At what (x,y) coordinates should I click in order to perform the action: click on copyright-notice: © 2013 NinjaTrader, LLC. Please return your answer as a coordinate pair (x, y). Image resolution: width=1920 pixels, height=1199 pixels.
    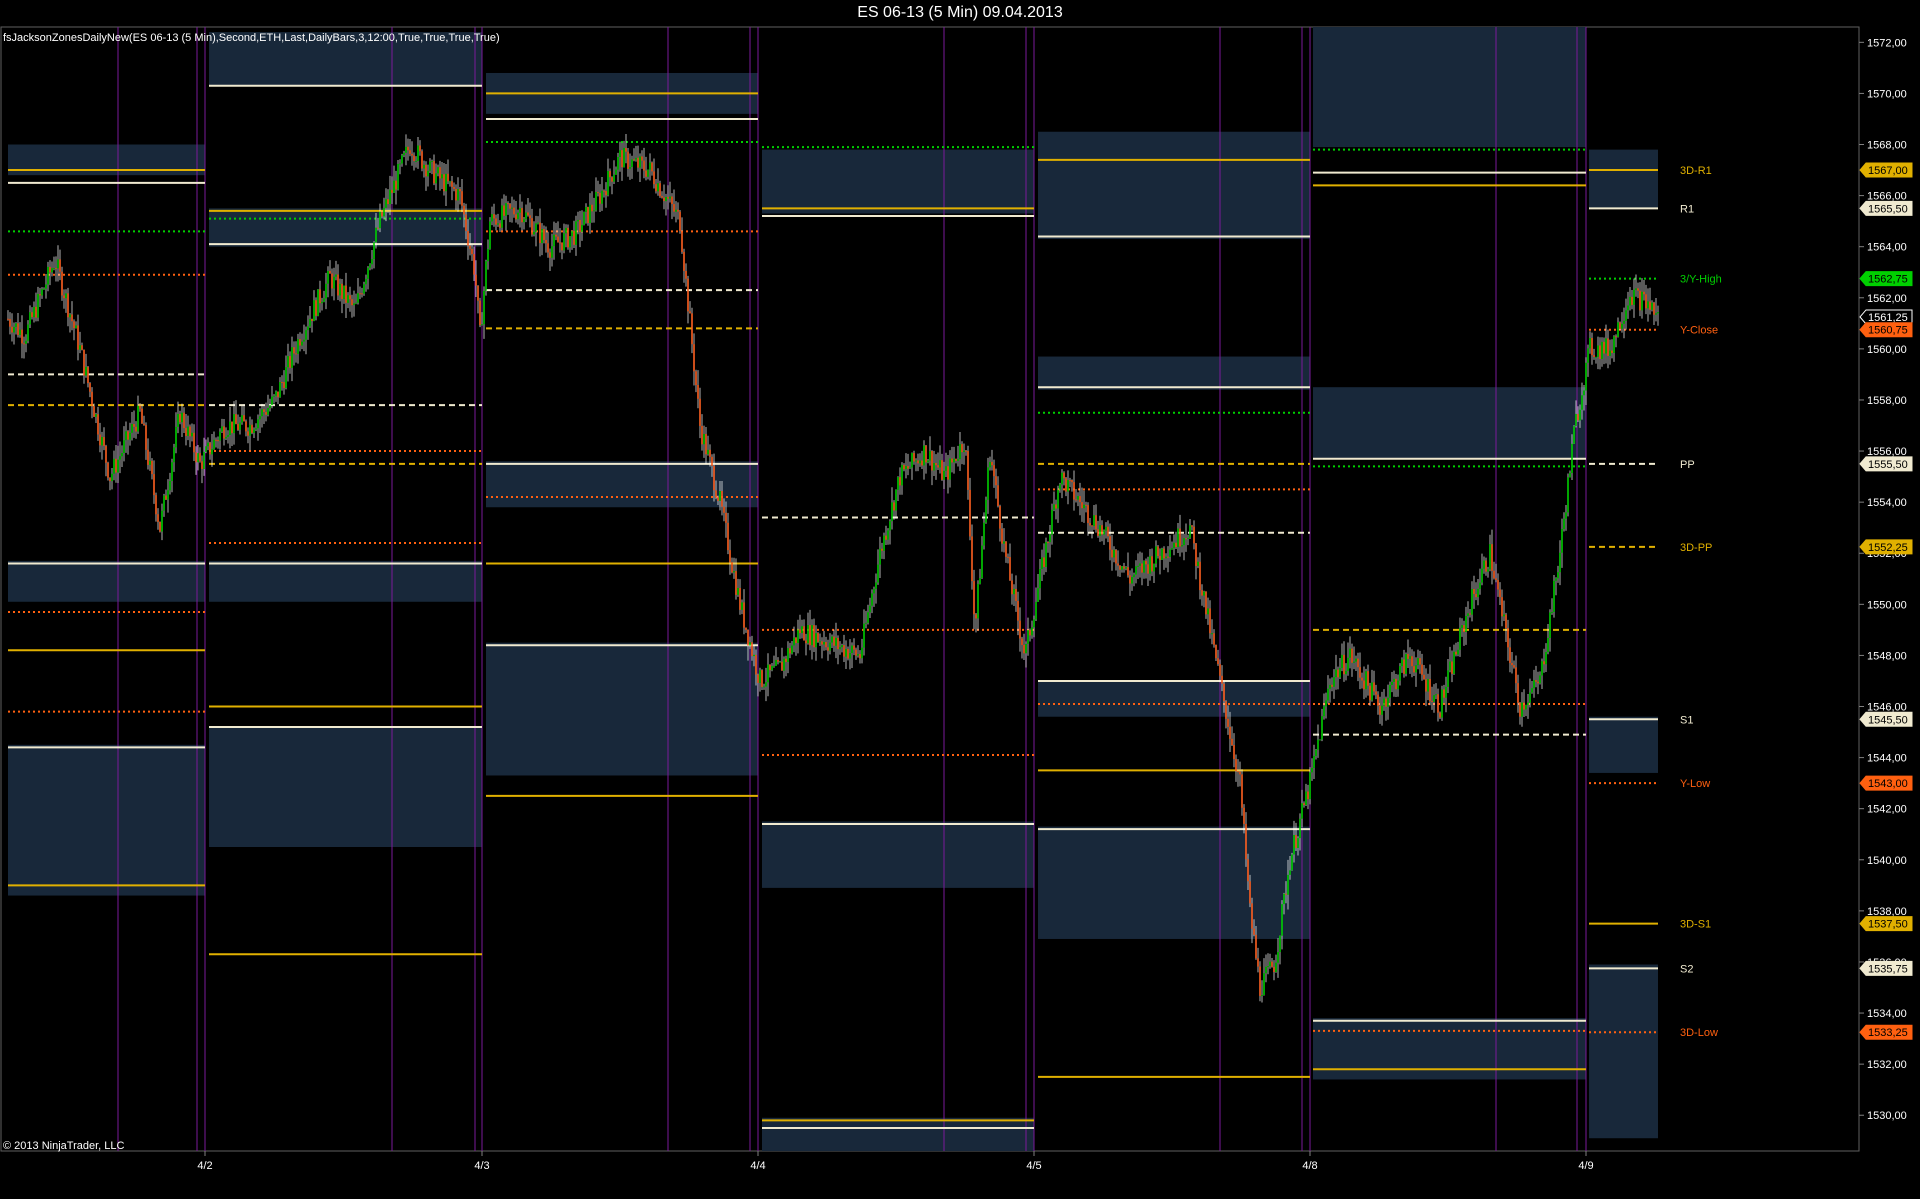
    Looking at the image, I should click on (64, 1146).